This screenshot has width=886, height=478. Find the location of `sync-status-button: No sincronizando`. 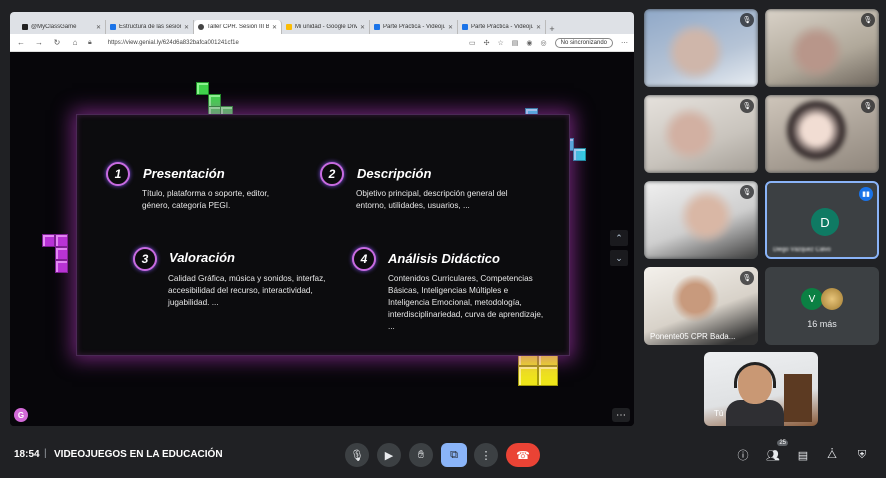

sync-status-button: No sincronizando is located at coordinates (583, 42).